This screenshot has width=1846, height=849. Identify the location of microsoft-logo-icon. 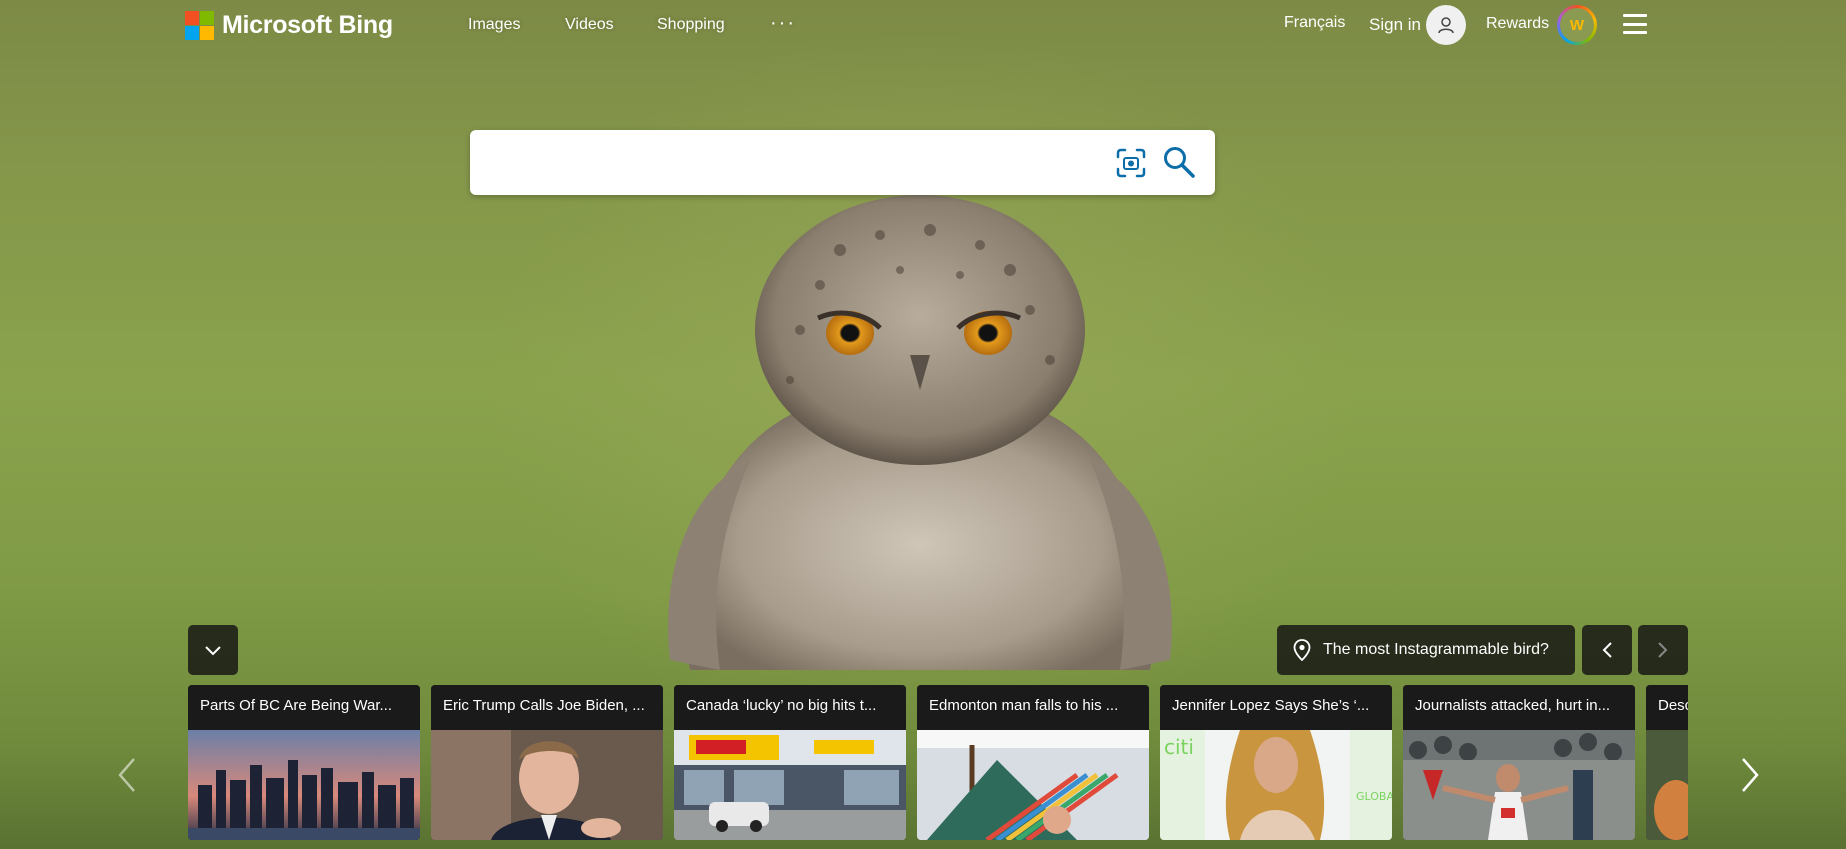
(199, 25).